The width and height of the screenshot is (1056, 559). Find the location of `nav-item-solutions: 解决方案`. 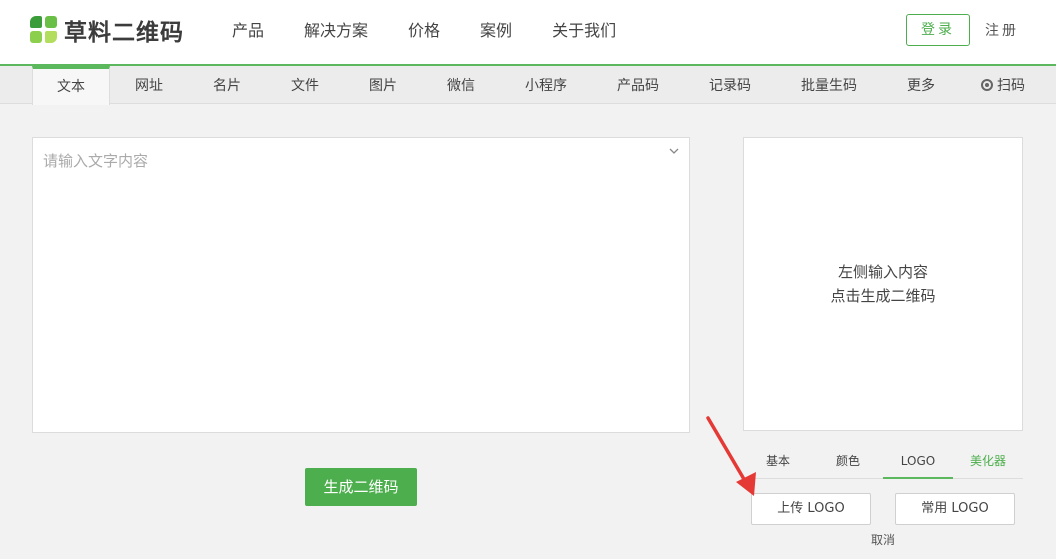

nav-item-solutions: 解决方案 is located at coordinates (336, 31).